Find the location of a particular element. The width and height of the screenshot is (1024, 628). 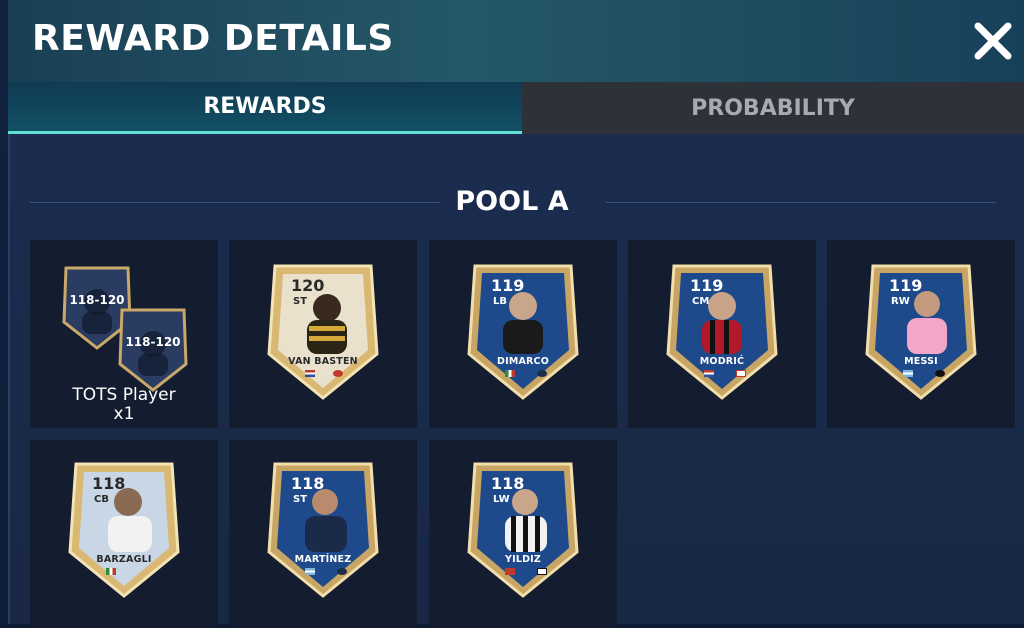

reward-slot-tots-pack: 118-120 118-120 TOTS Player x1 is located at coordinates (124, 334).